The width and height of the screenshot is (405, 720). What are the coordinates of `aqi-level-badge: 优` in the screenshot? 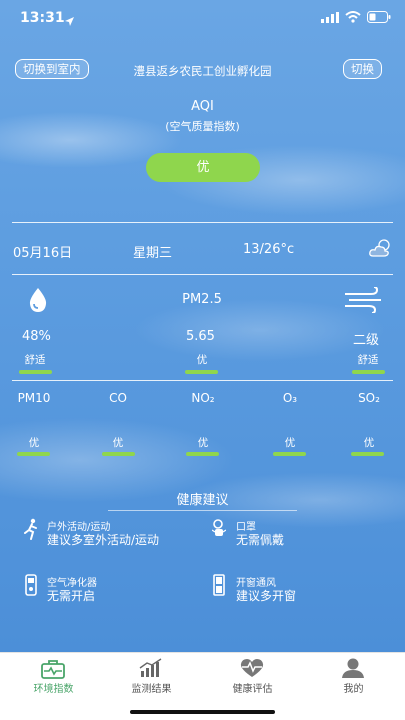 It's located at (203, 167).